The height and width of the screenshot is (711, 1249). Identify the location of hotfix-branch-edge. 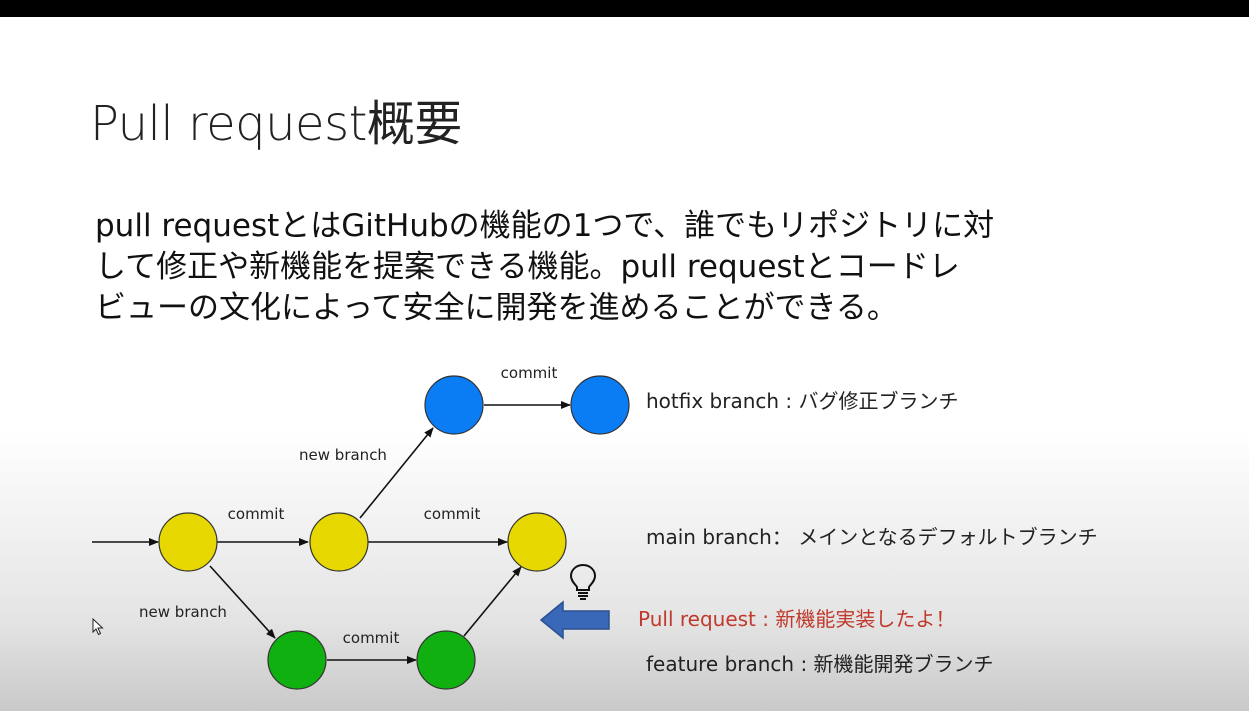
(396, 473).